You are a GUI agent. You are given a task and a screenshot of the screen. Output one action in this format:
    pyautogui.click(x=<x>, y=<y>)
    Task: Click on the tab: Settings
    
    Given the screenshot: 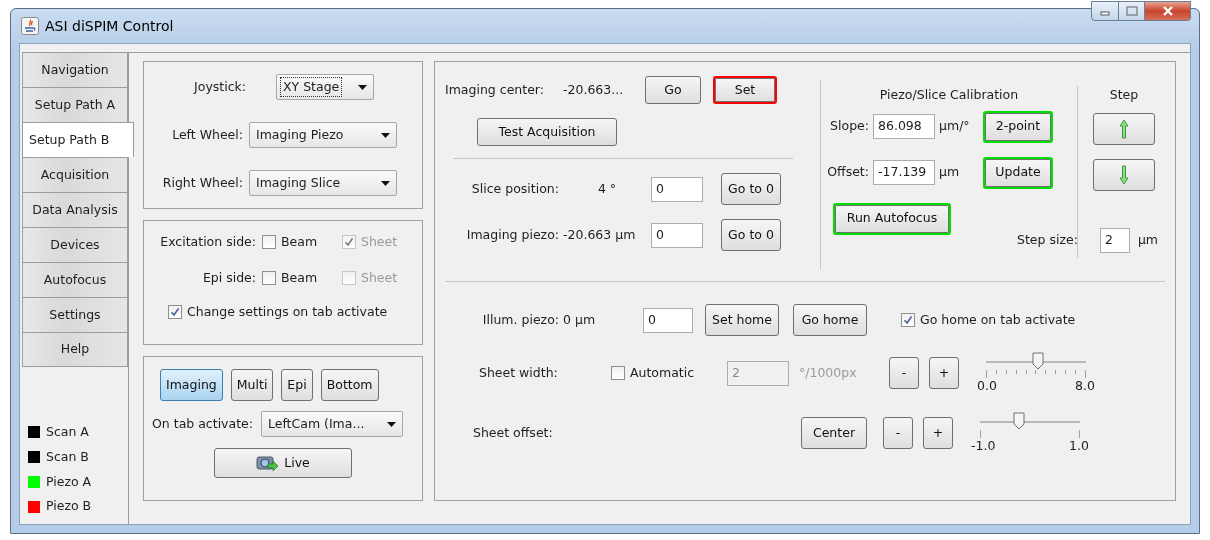 What is the action you would take?
    pyautogui.click(x=75, y=314)
    